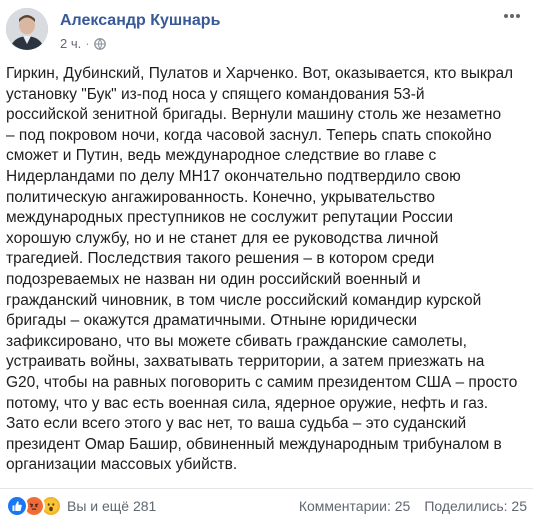  I want to click on like-icon, so click(17, 506).